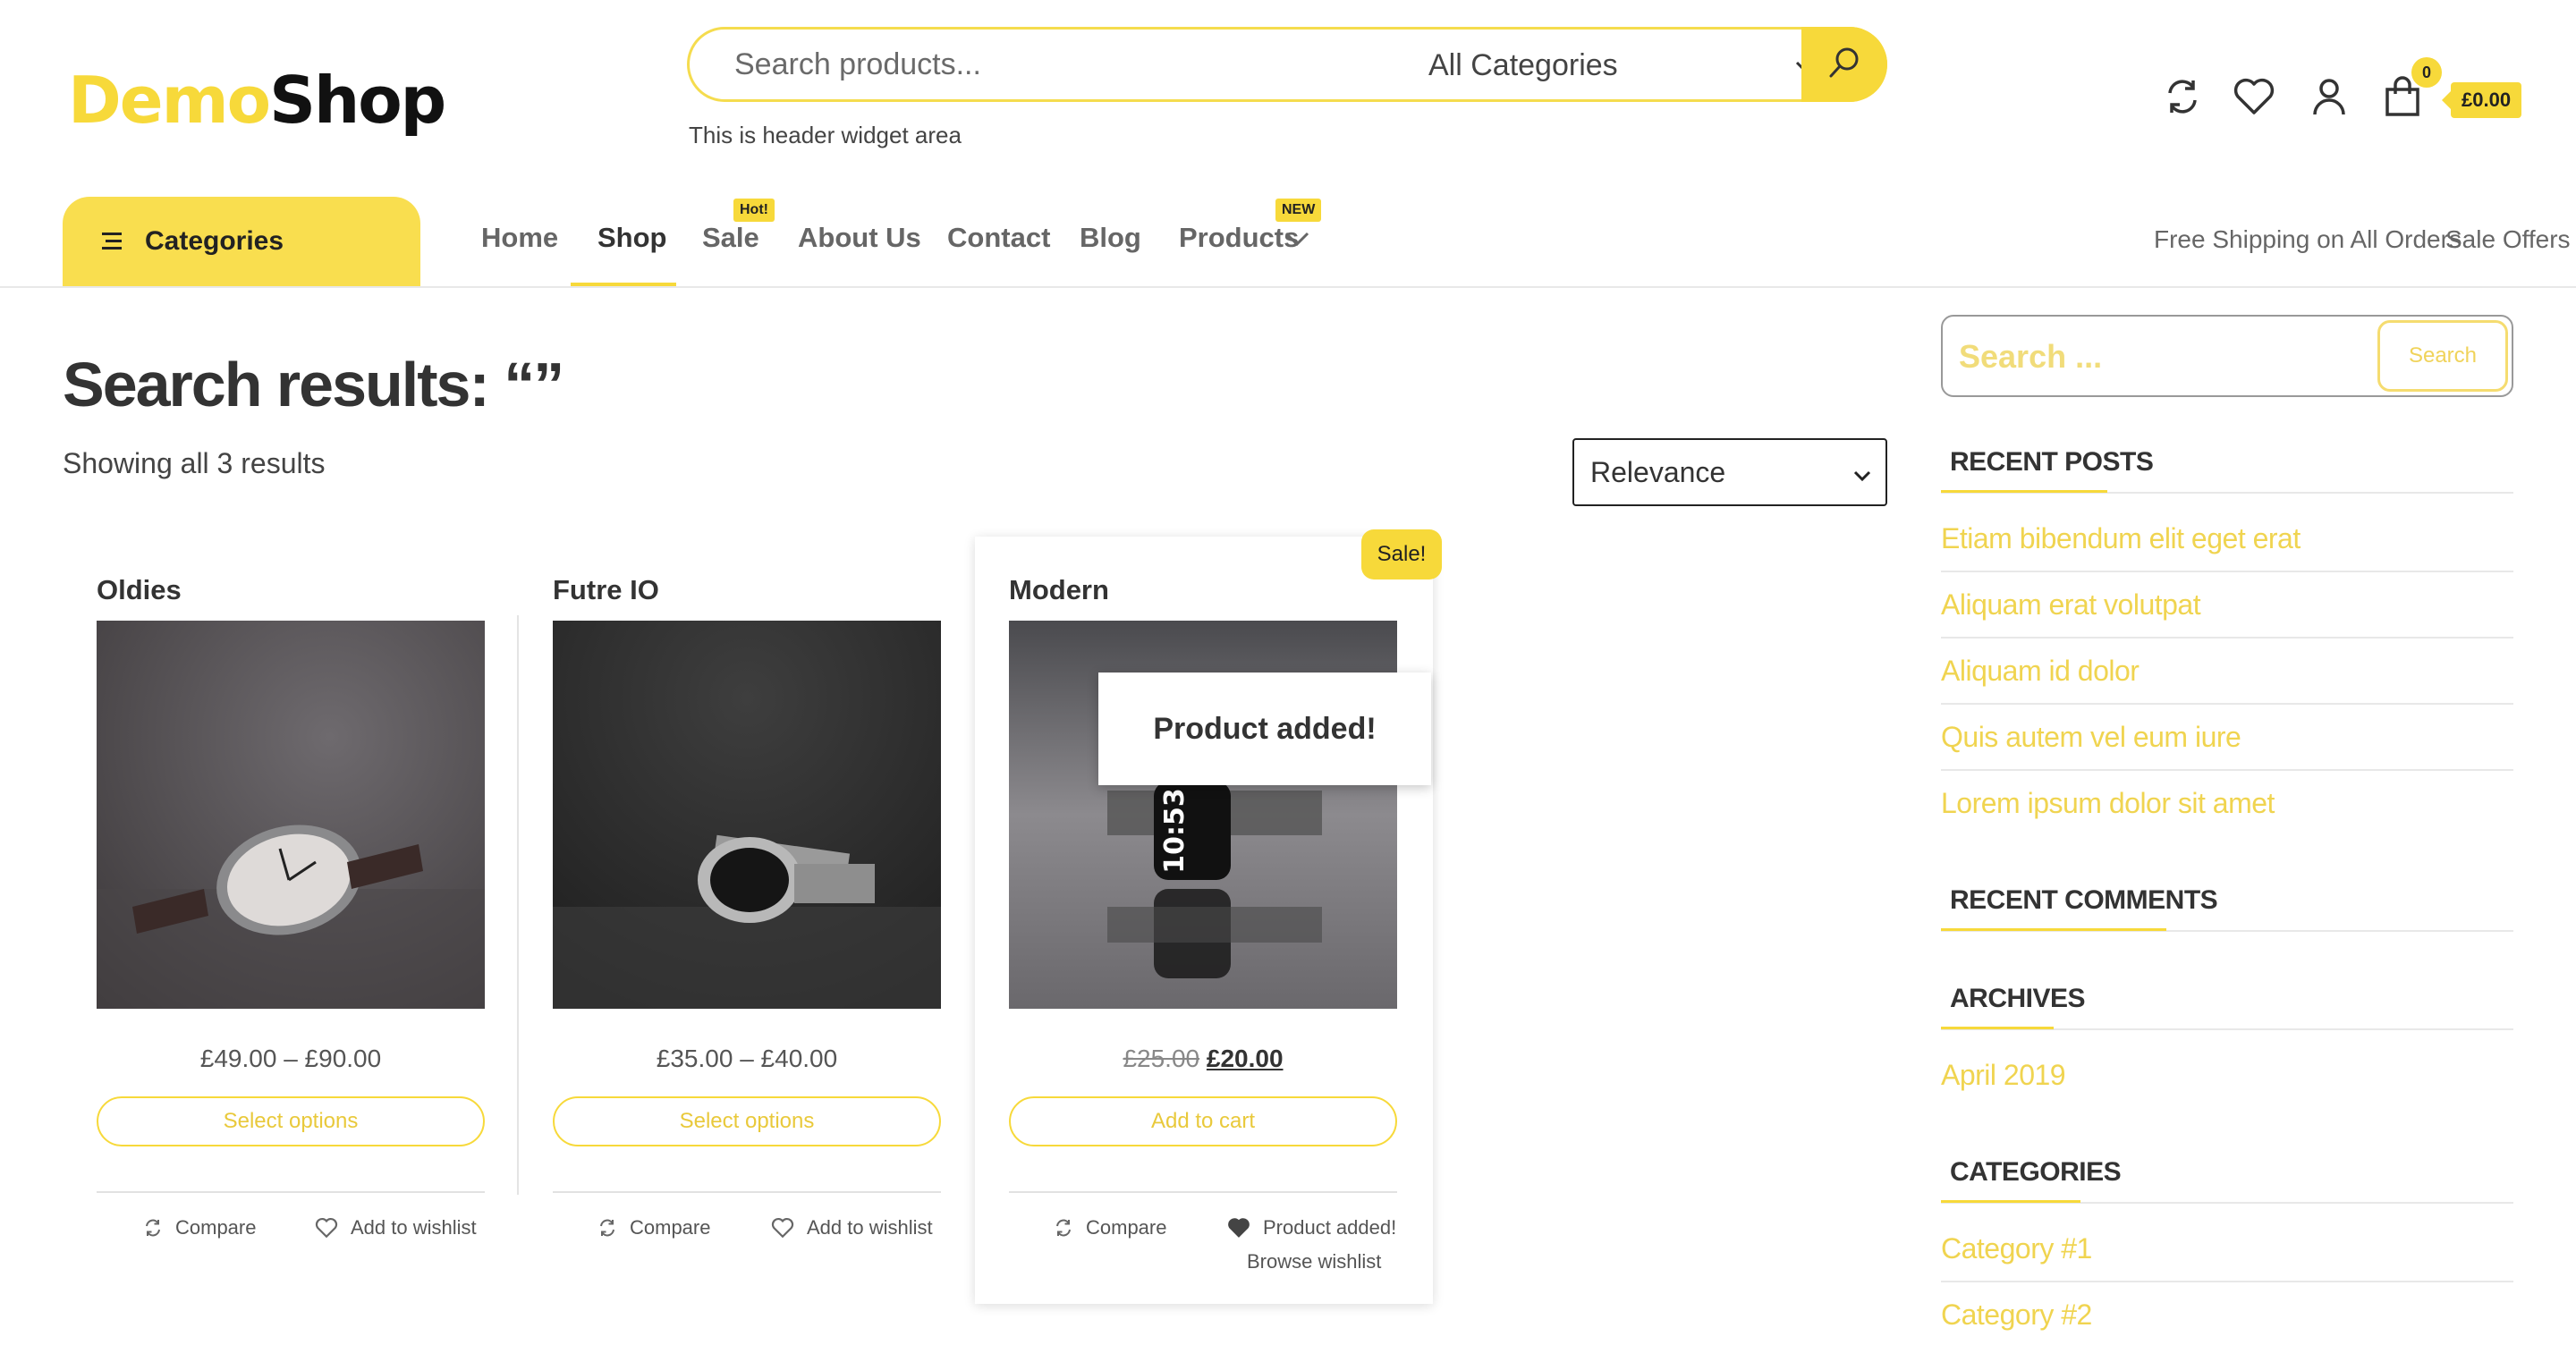  What do you see at coordinates (2016, 1315) in the screenshot?
I see `category-link: Category #2` at bounding box center [2016, 1315].